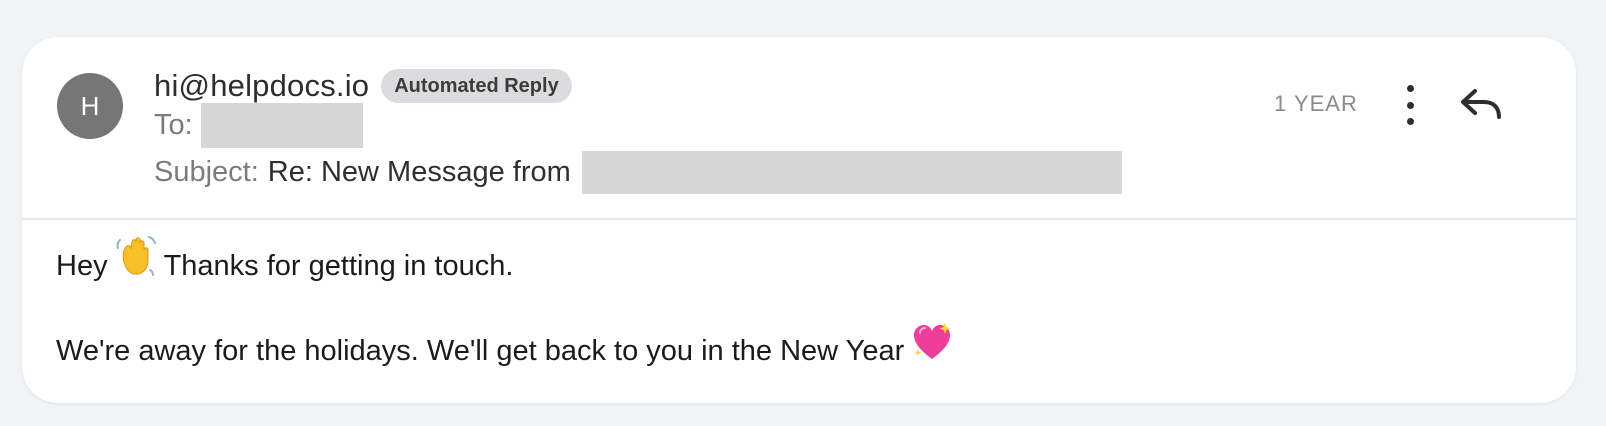  What do you see at coordinates (338, 266) in the screenshot?
I see `body-line-1-text: Thanks for getting in touch.` at bounding box center [338, 266].